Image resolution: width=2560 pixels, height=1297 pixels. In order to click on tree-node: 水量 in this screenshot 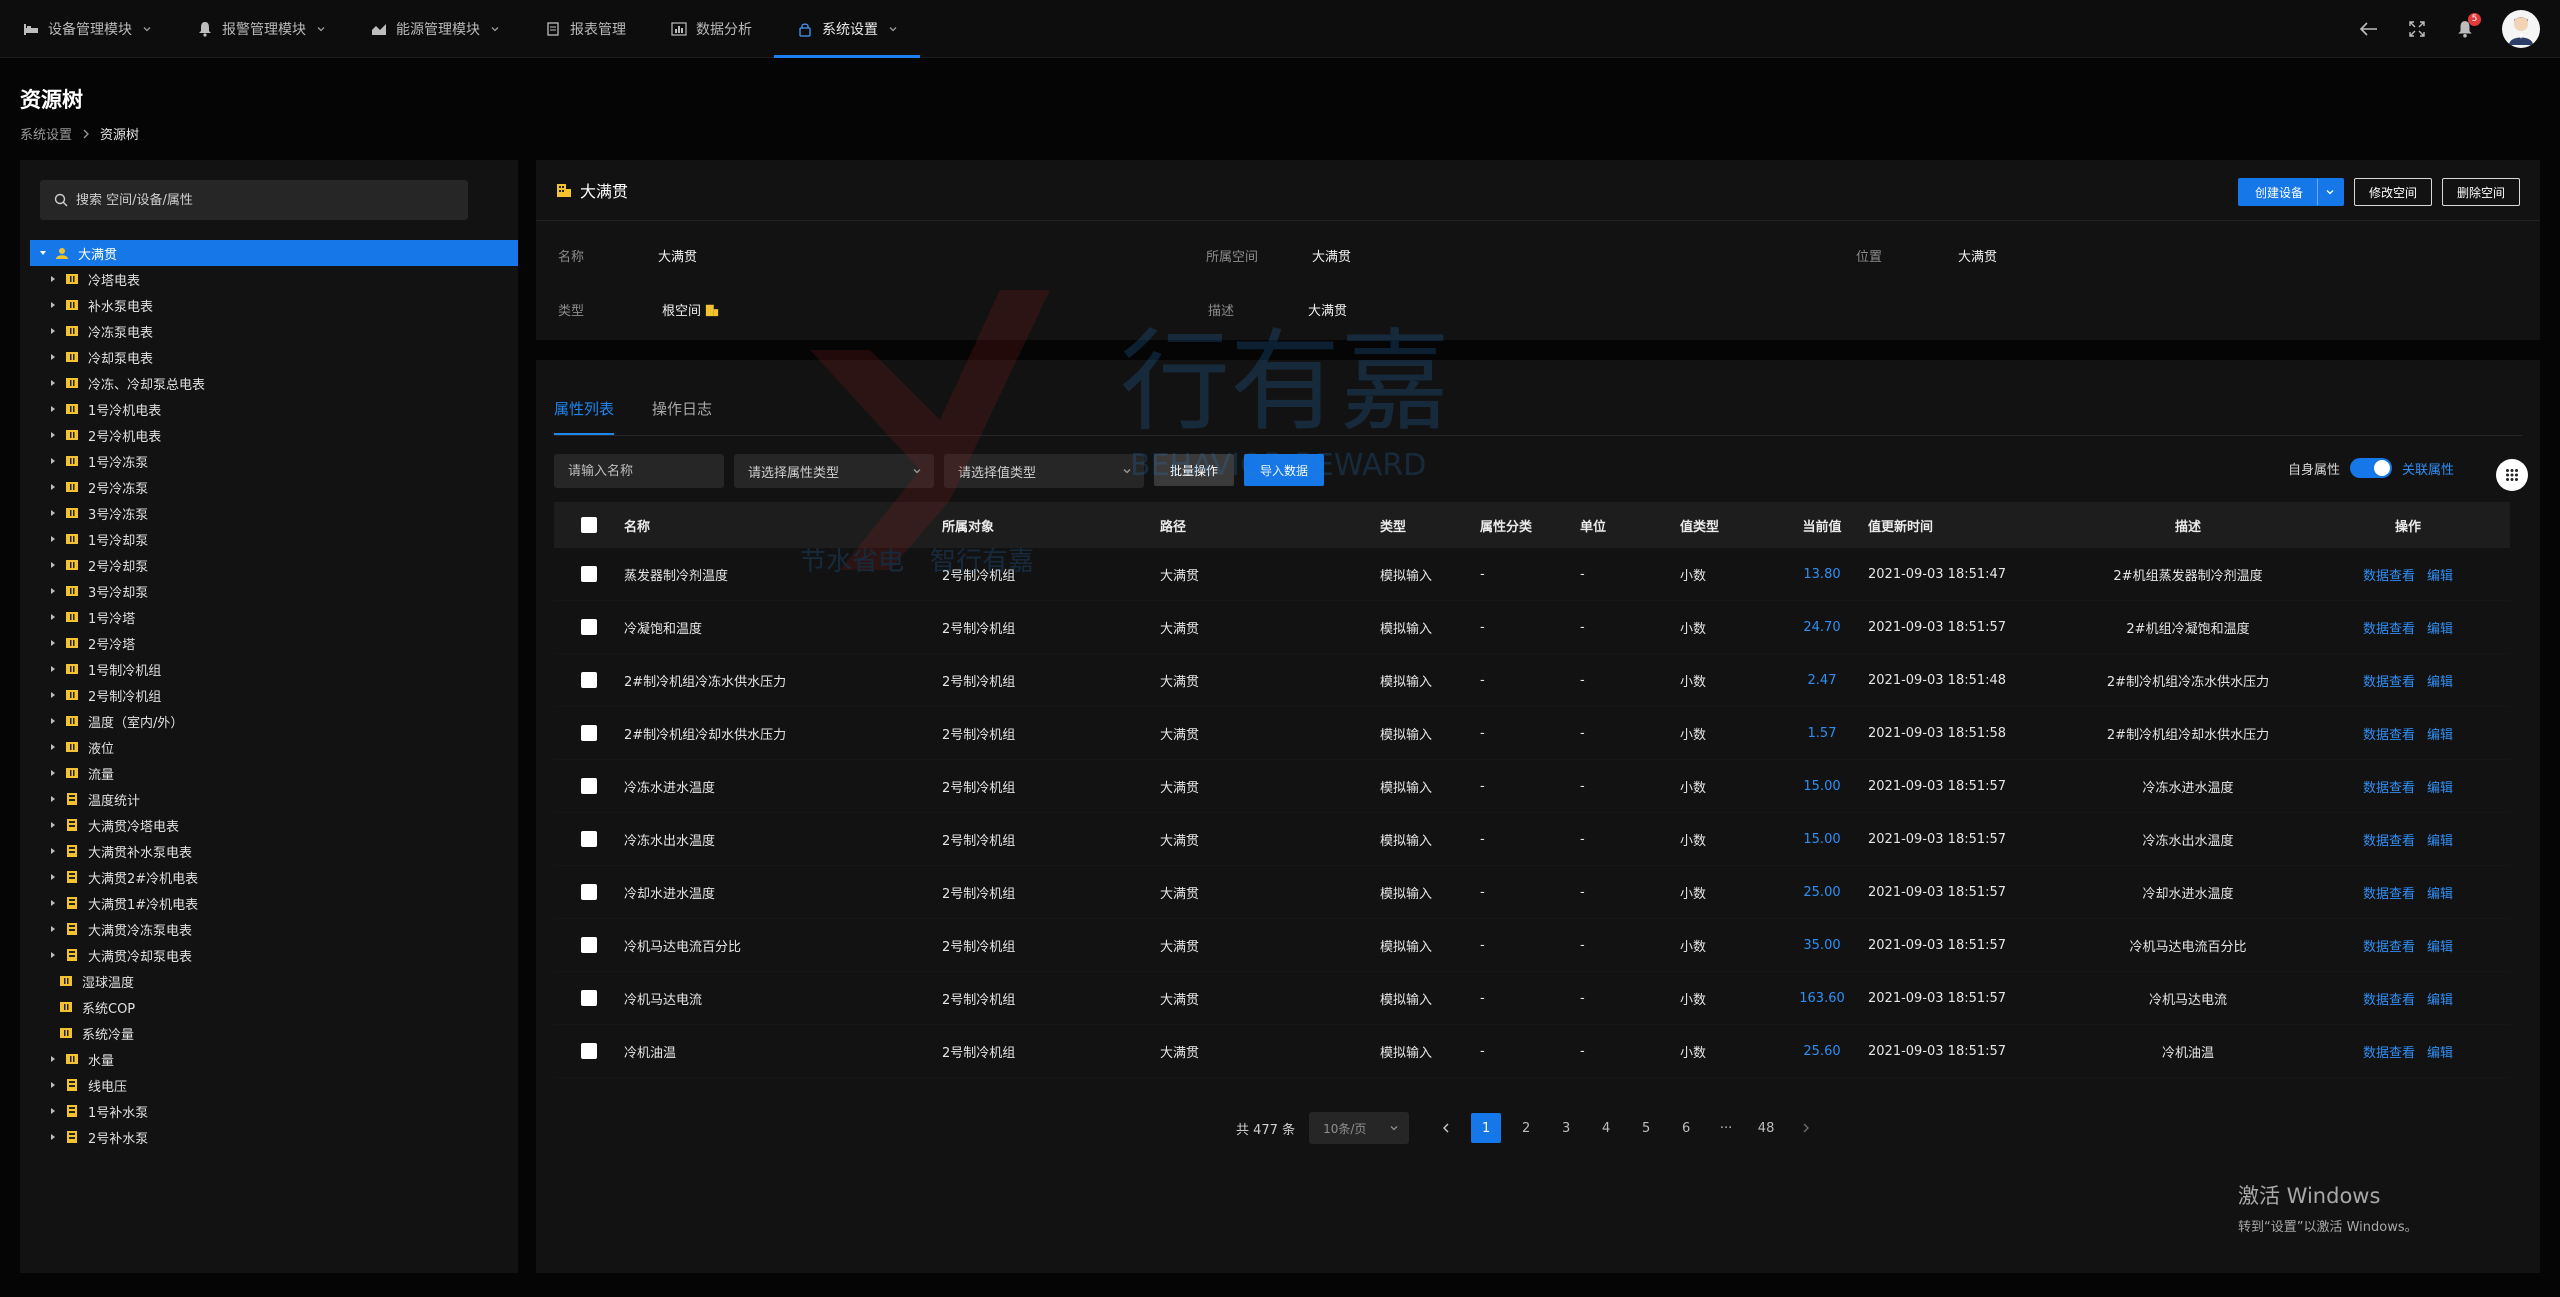, I will do `click(274, 1059)`.